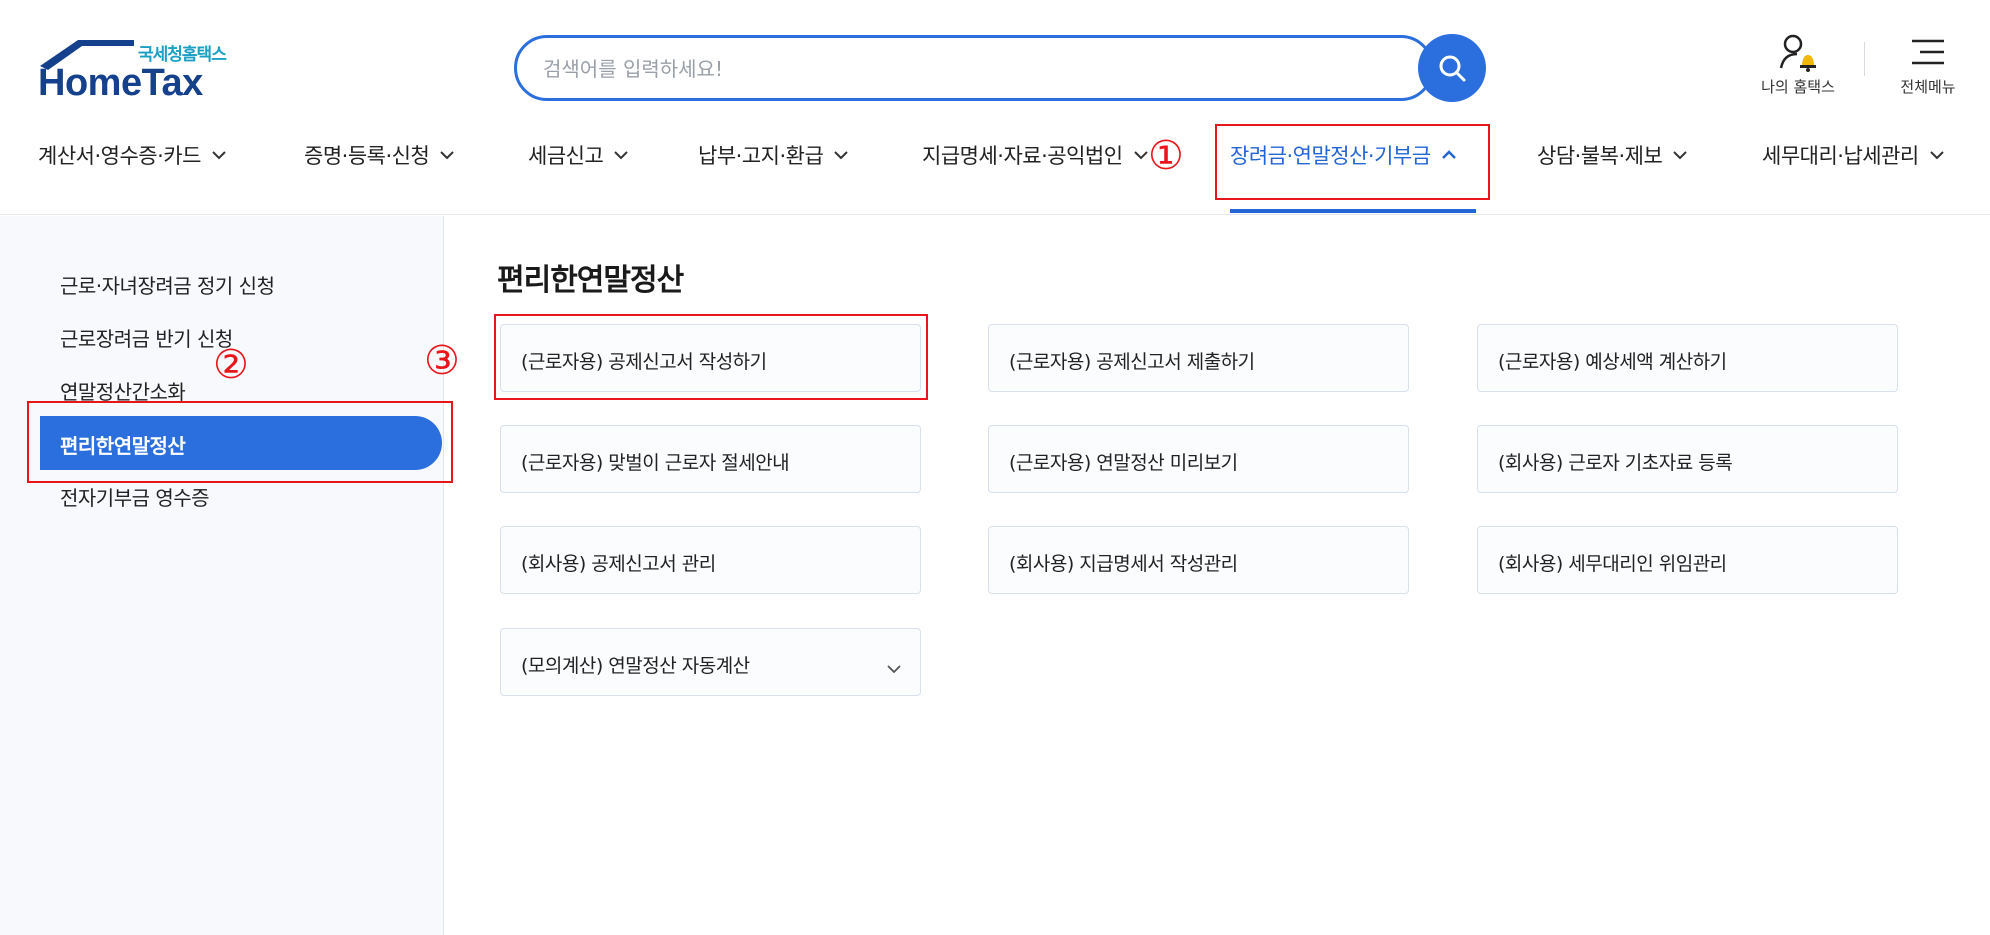  Describe the element at coordinates (1840, 156) in the screenshot. I see `gnb-item-label: 세무대리·납세관리` at that location.